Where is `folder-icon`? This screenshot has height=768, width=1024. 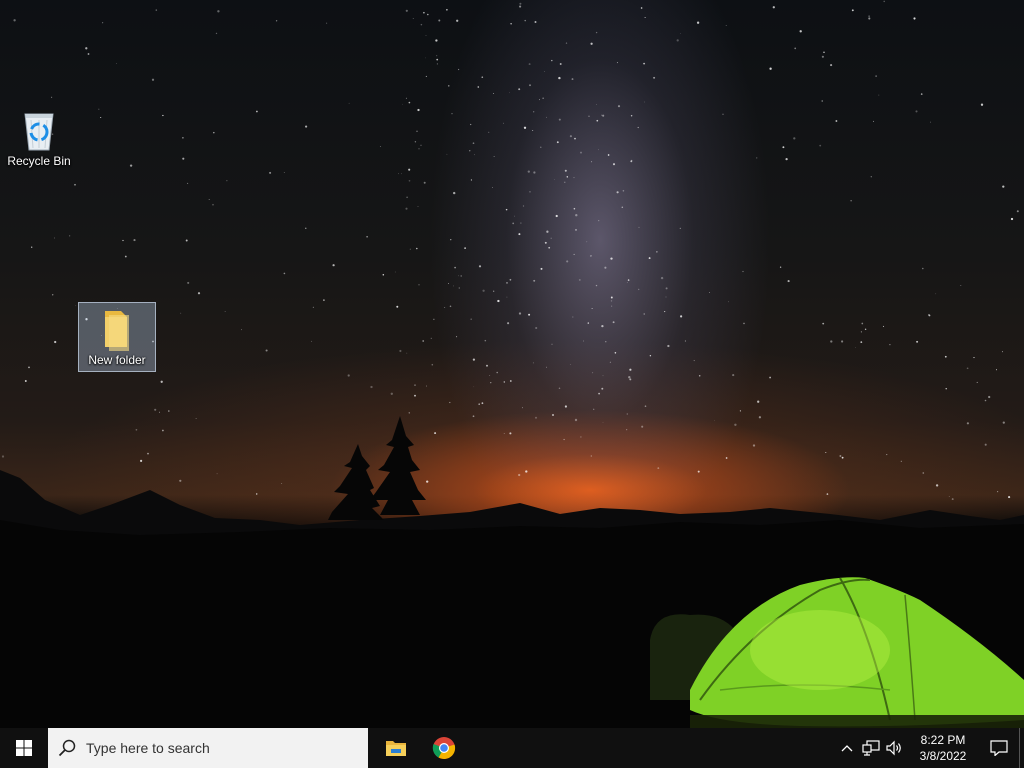
folder-icon is located at coordinates (117, 331).